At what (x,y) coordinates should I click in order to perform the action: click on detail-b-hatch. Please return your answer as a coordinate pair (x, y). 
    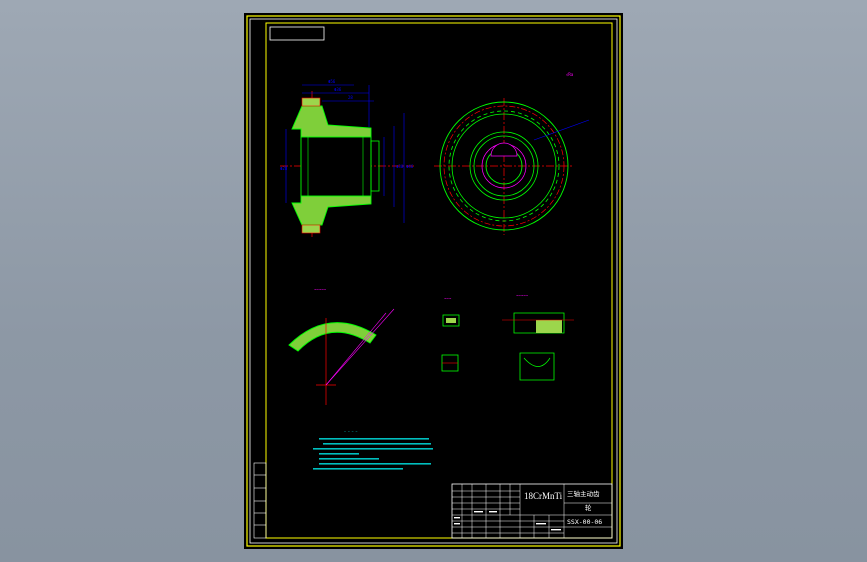
    Looking at the image, I should click on (549, 326).